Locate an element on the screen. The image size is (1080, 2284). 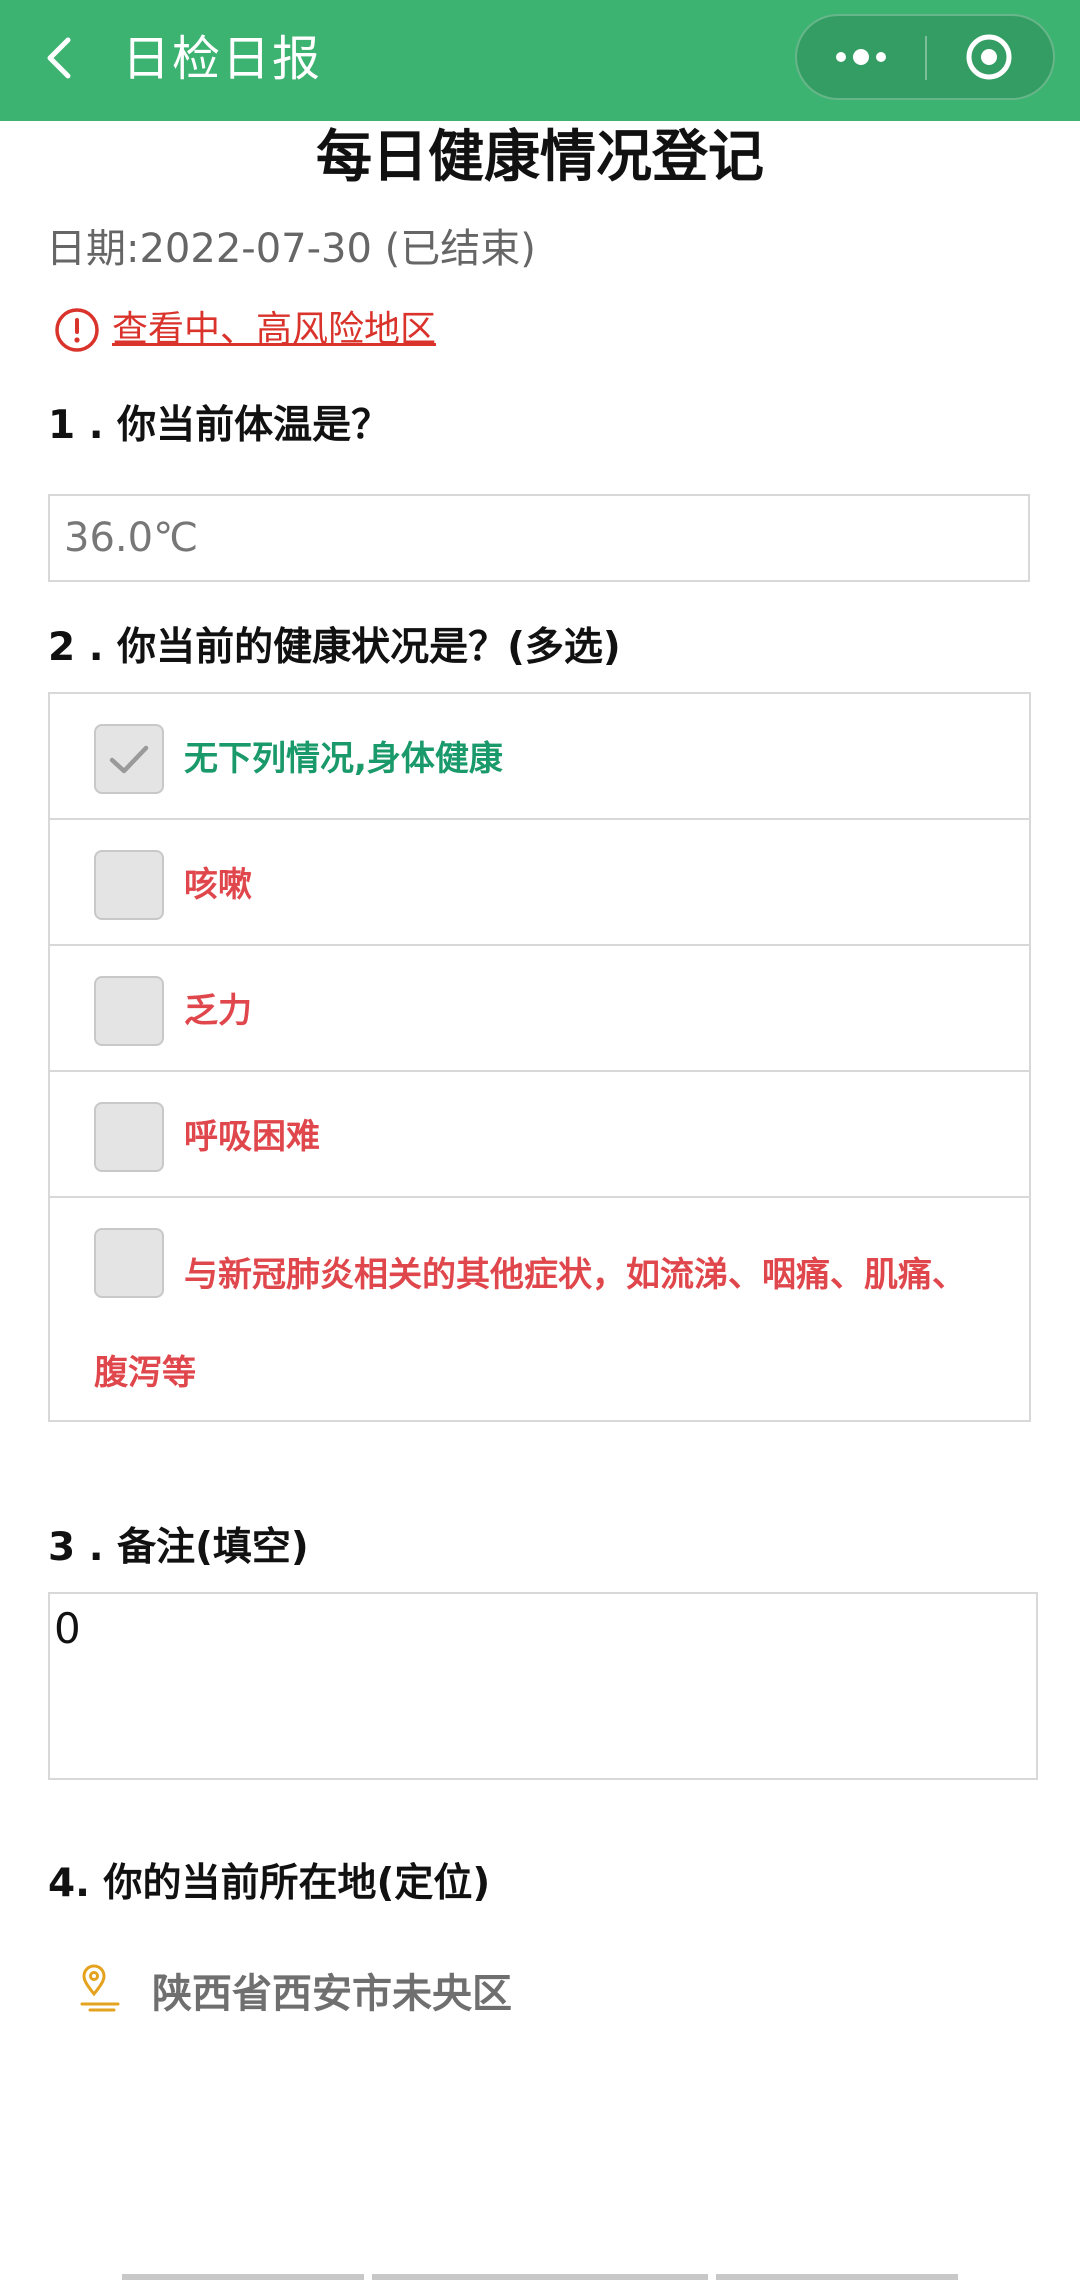
list-item: 与新冠肺炎相关的其他症状，如流涕、咽痛、肌痛、腹泻等 is located at coordinates (539, 1309).